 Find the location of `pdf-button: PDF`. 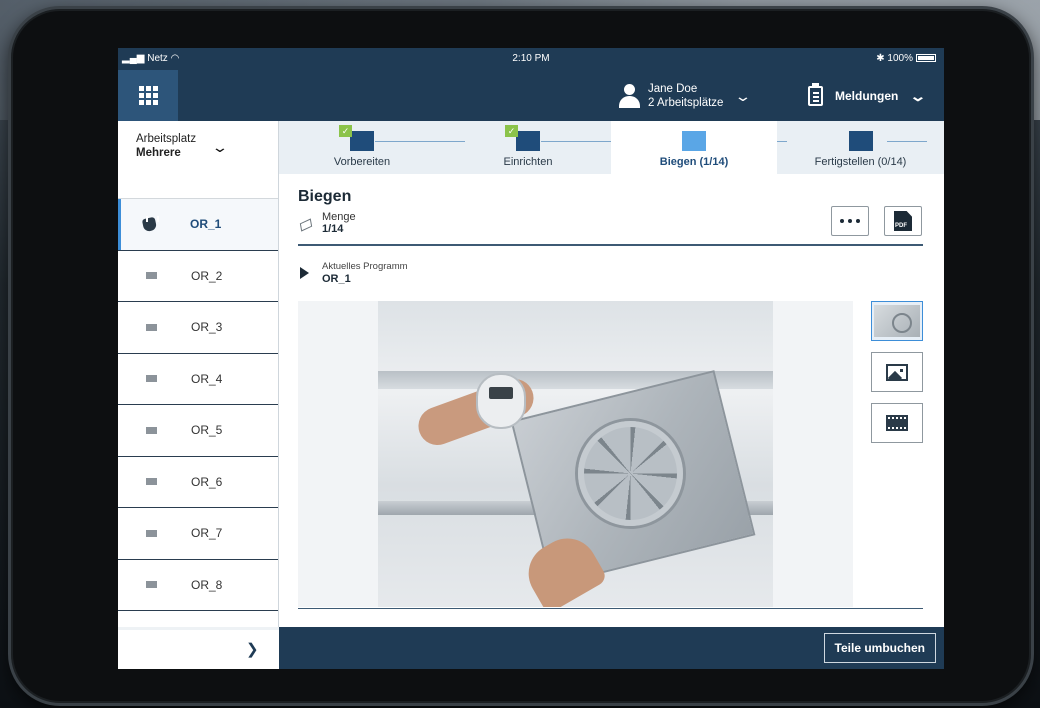

pdf-button: PDF is located at coordinates (903, 221).